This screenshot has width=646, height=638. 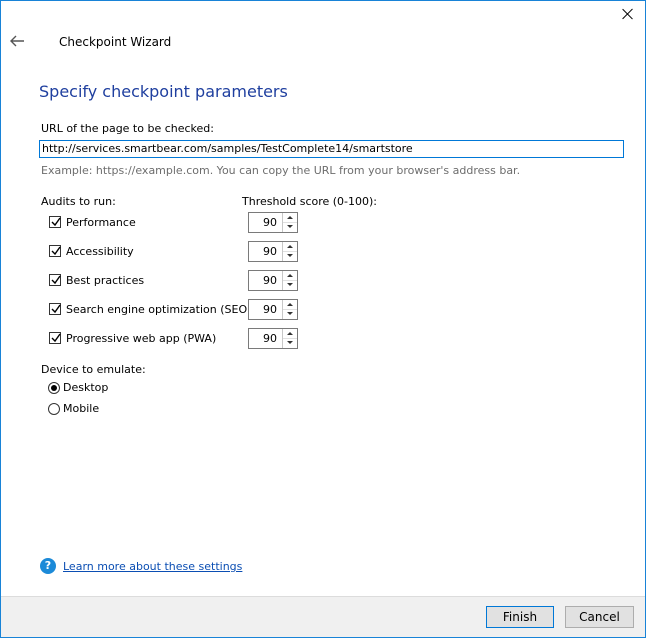 I want to click on close-icon, so click(x=628, y=14).